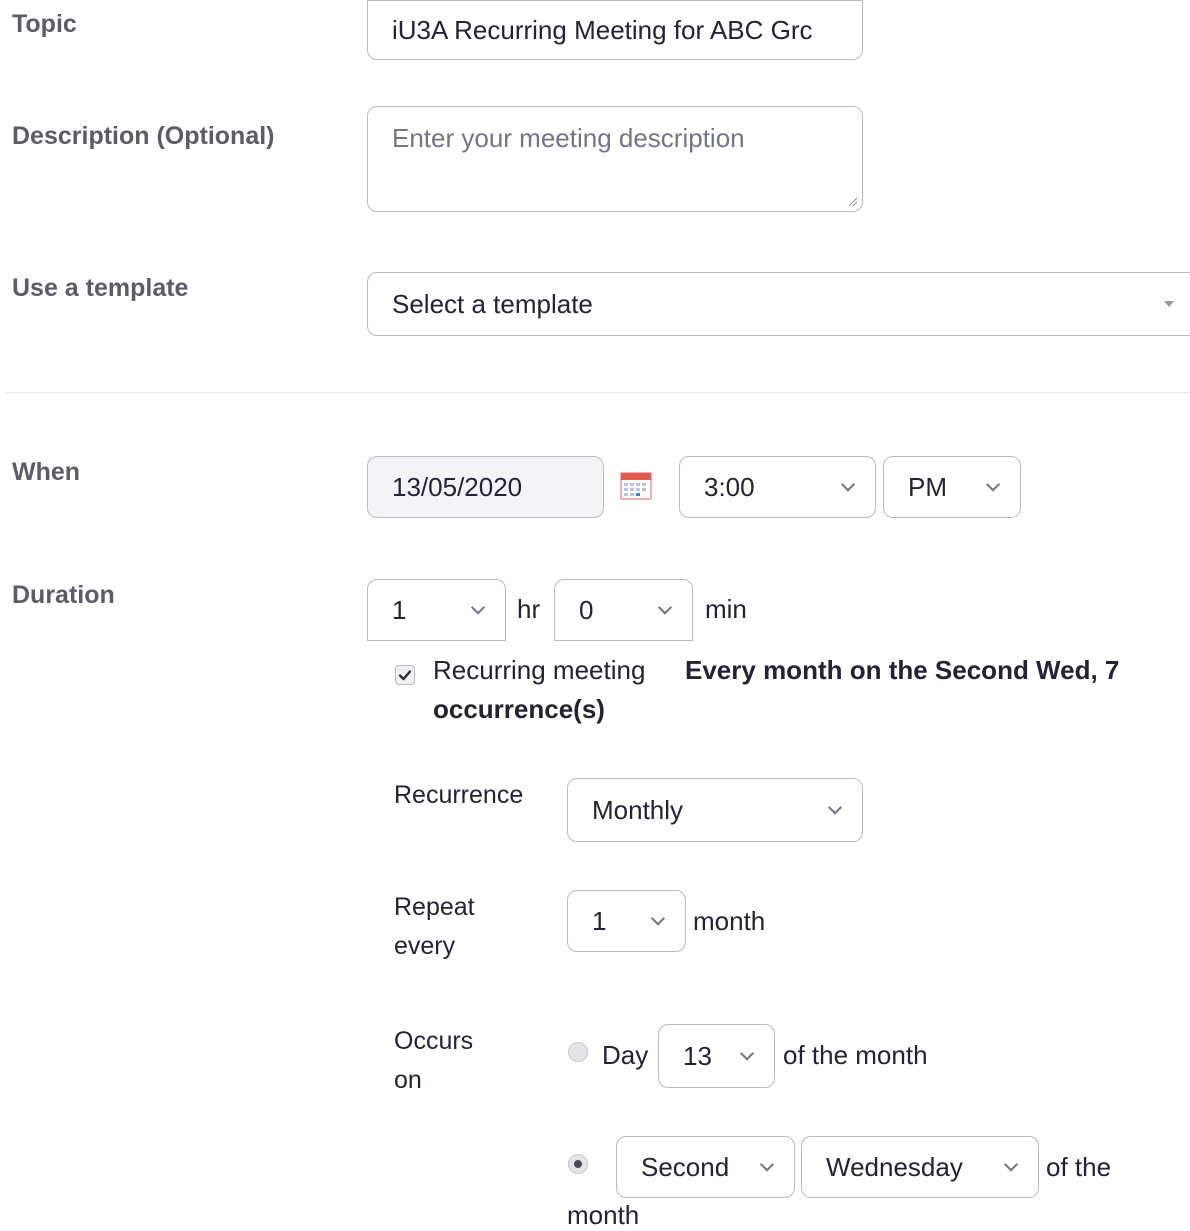 The height and width of the screenshot is (1231, 1190). What do you see at coordinates (902, 670) in the screenshot?
I see `recurring-summary-line1: Every month on the Second Wed, 7` at bounding box center [902, 670].